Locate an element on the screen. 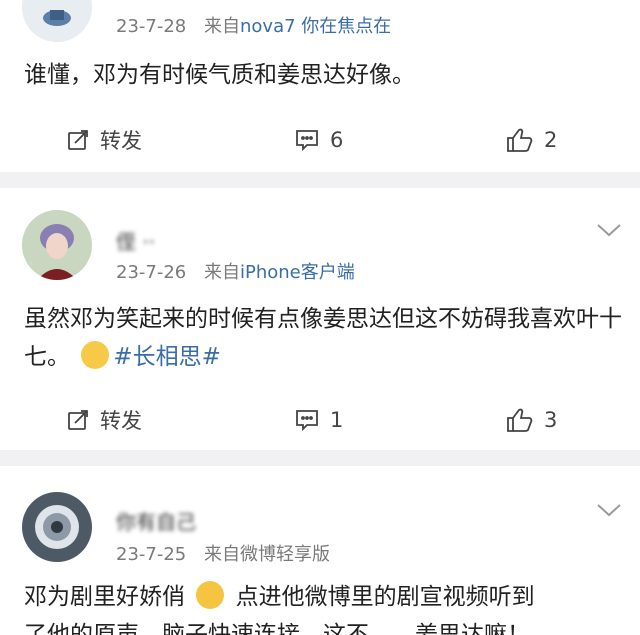 The image size is (640, 635). post-actions: 转发 1 3 is located at coordinates (320, 420).